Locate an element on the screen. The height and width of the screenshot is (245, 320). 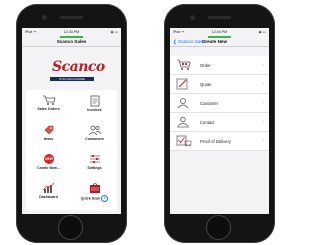
list-item-label: Order is located at coordinates (205, 65).